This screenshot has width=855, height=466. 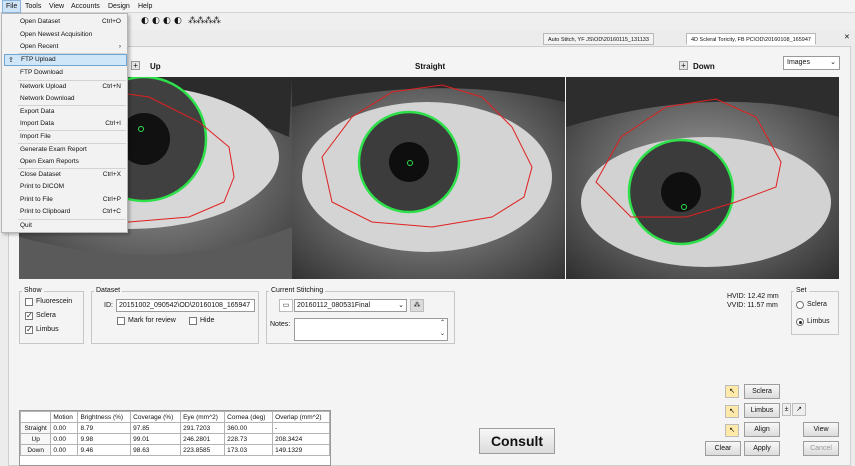 What do you see at coordinates (753, 296) in the screenshot?
I see `hvid-value: HVID: 12.42 mm` at bounding box center [753, 296].